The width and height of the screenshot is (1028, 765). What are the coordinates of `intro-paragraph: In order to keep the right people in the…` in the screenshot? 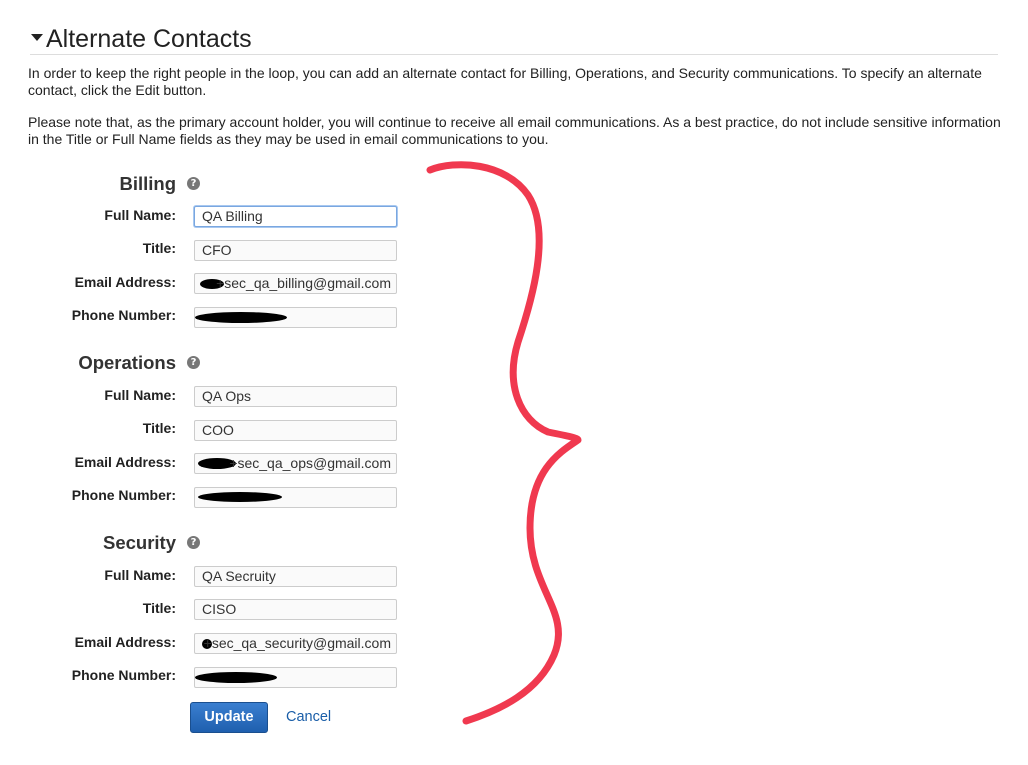 It's located at (505, 81).